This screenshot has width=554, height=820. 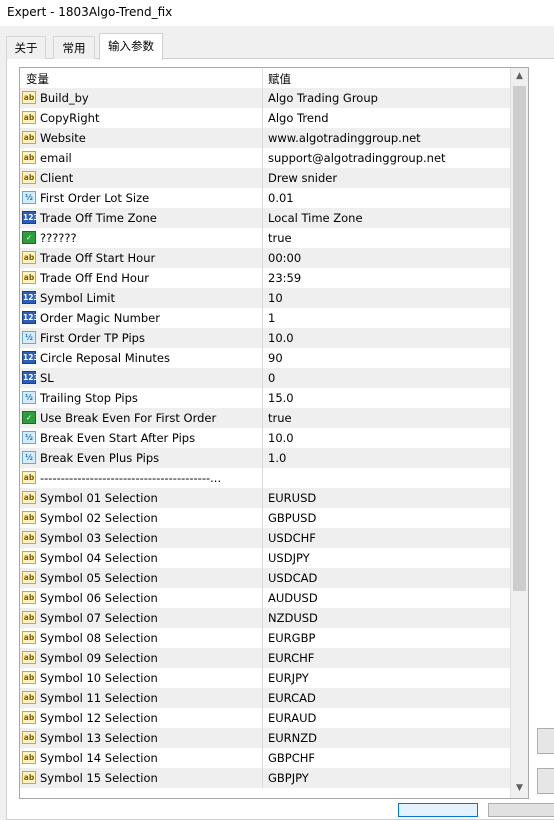 I want to click on scroll-up-button: ▲, so click(x=519, y=76).